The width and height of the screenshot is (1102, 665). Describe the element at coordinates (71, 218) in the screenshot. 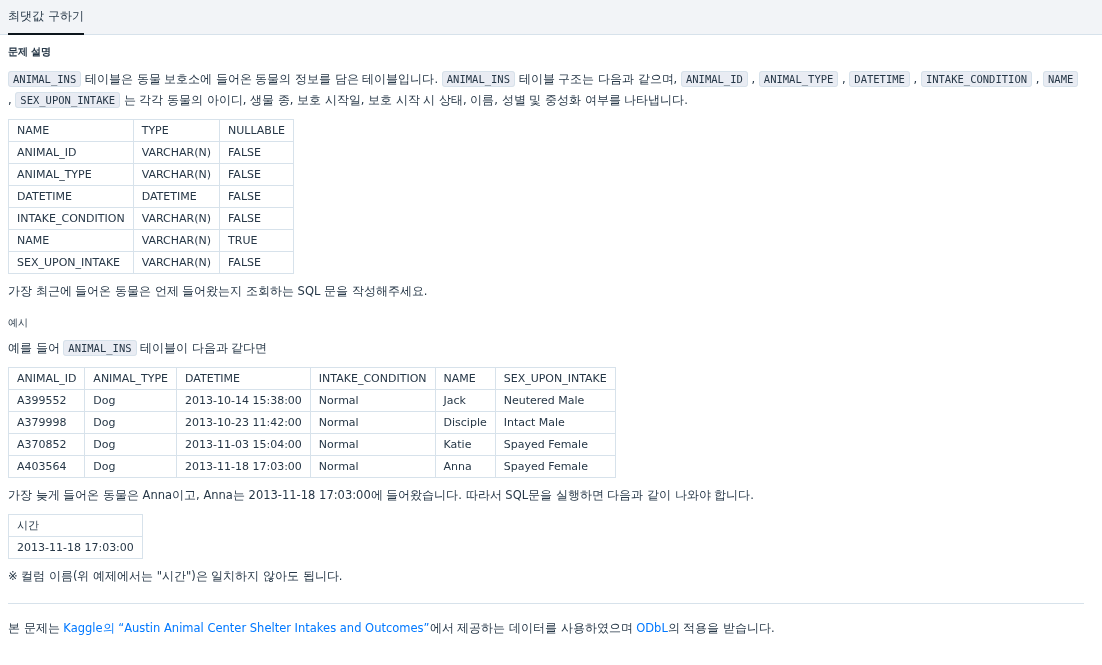

I see `table-cell: INTAKE_CONDITION` at that location.